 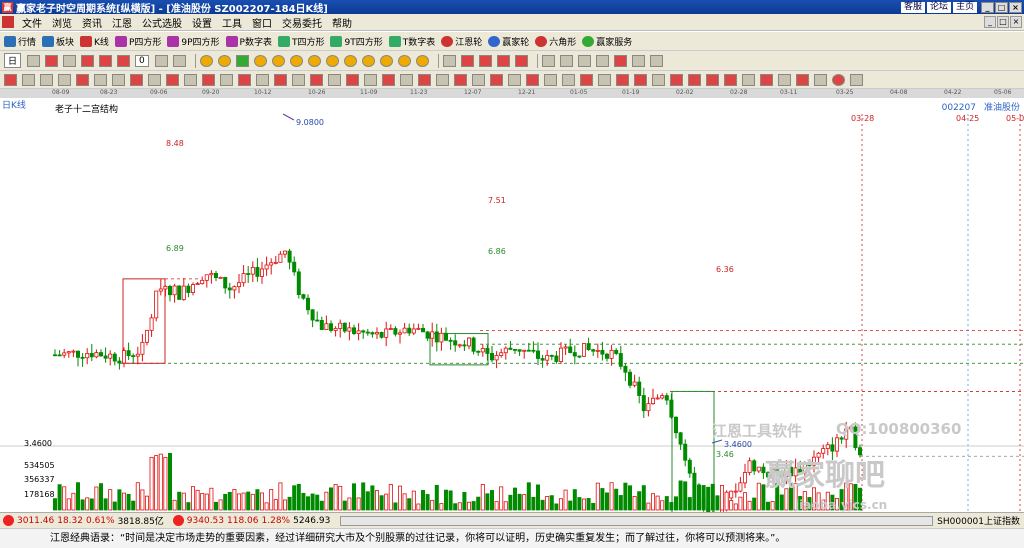 What do you see at coordinates (442, 79) in the screenshot?
I see `draw-24-icon` at bounding box center [442, 79].